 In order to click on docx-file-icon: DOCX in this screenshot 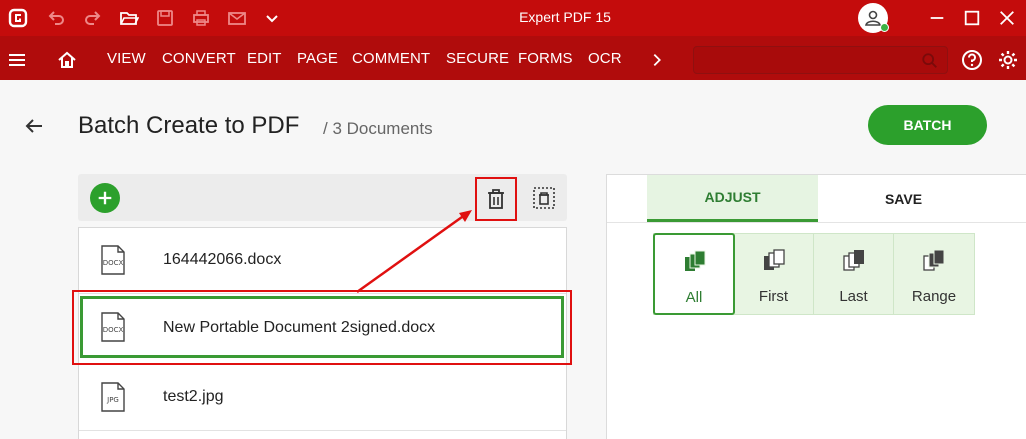, I will do `click(113, 260)`.